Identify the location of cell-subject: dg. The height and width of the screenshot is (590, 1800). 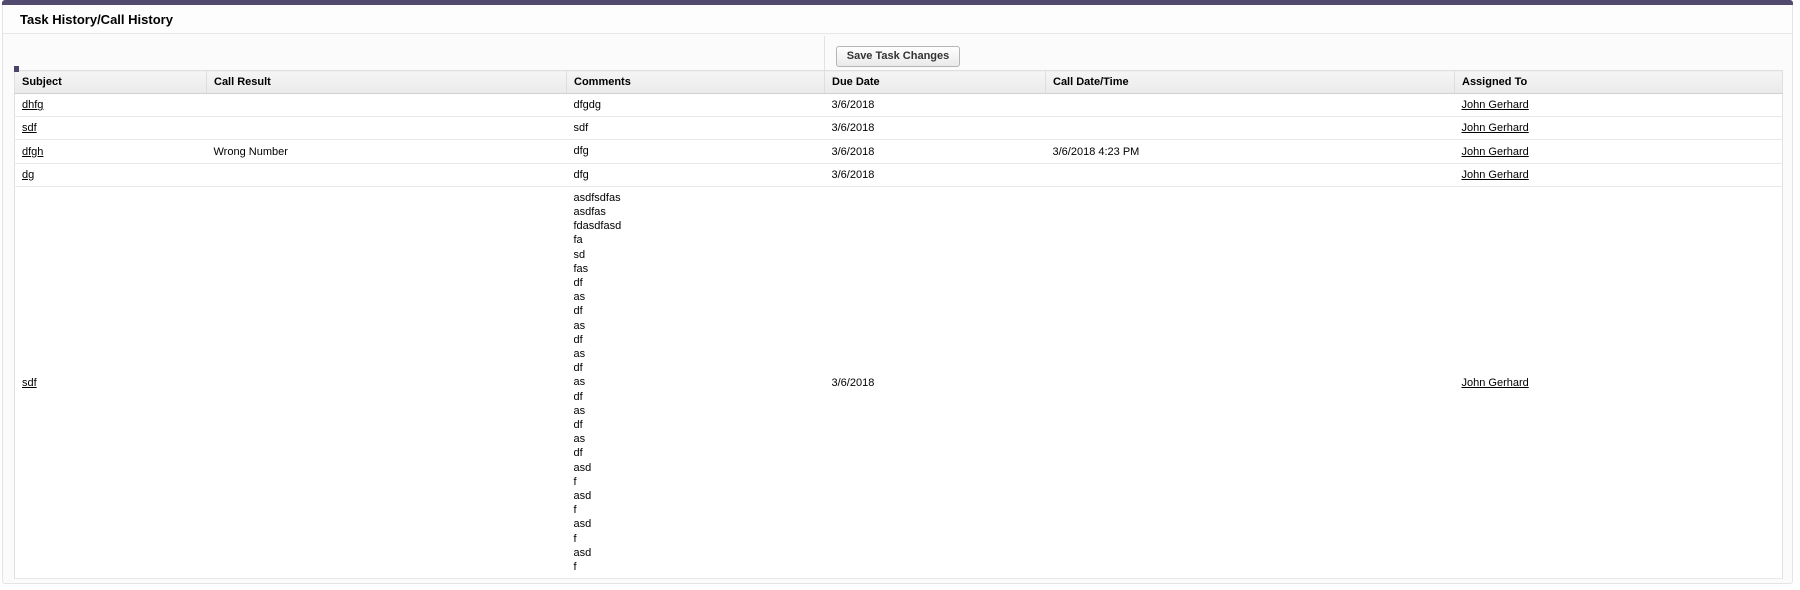
(110, 175).